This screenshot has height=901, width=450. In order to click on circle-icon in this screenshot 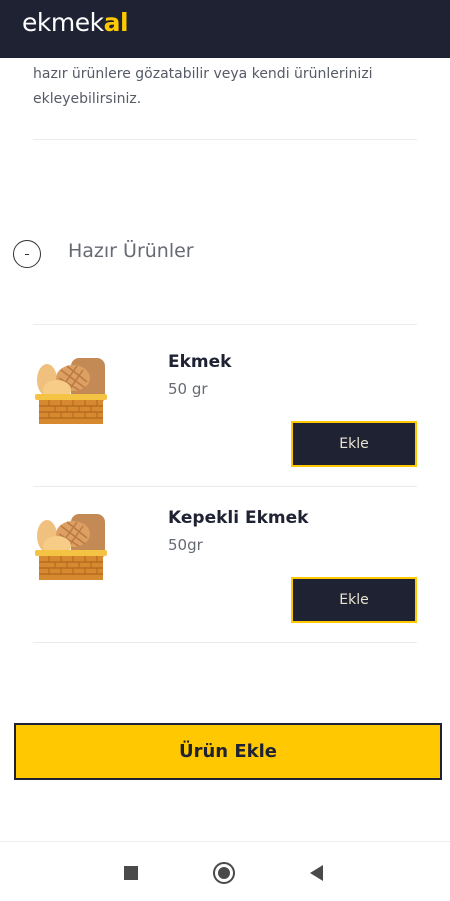, I will do `click(224, 873)`.